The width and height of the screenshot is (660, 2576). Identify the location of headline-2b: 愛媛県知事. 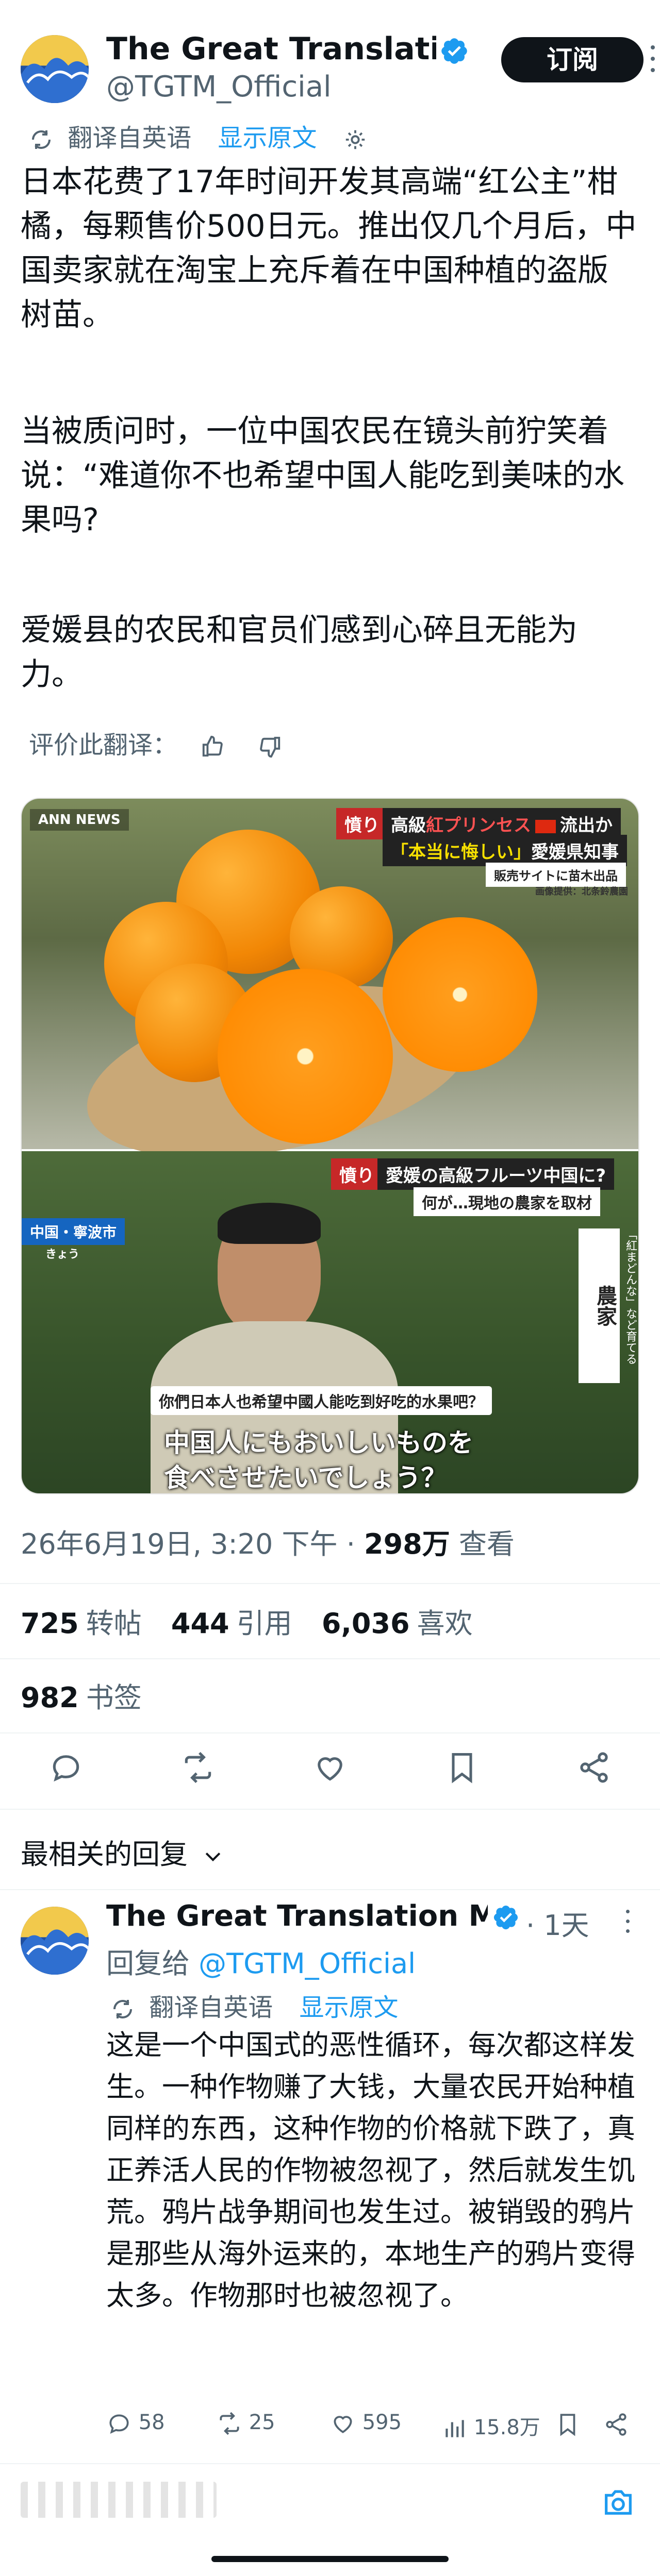
(575, 852).